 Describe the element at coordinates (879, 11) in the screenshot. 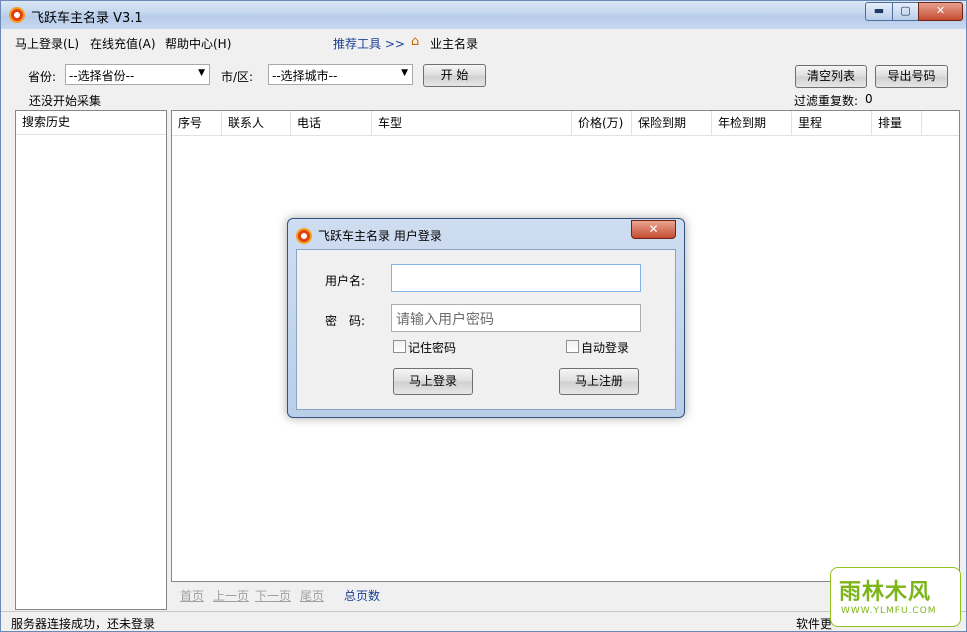

I see `minimize-button: ▬` at that location.